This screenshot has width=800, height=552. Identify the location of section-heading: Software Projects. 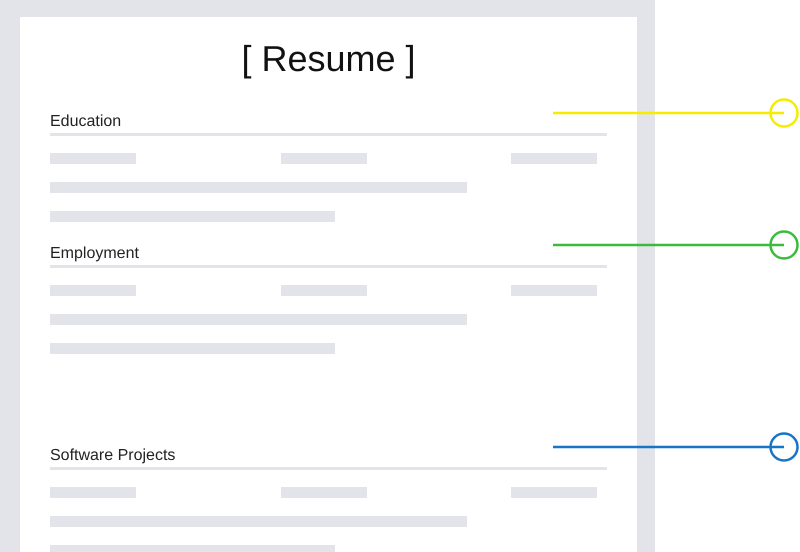
(113, 456).